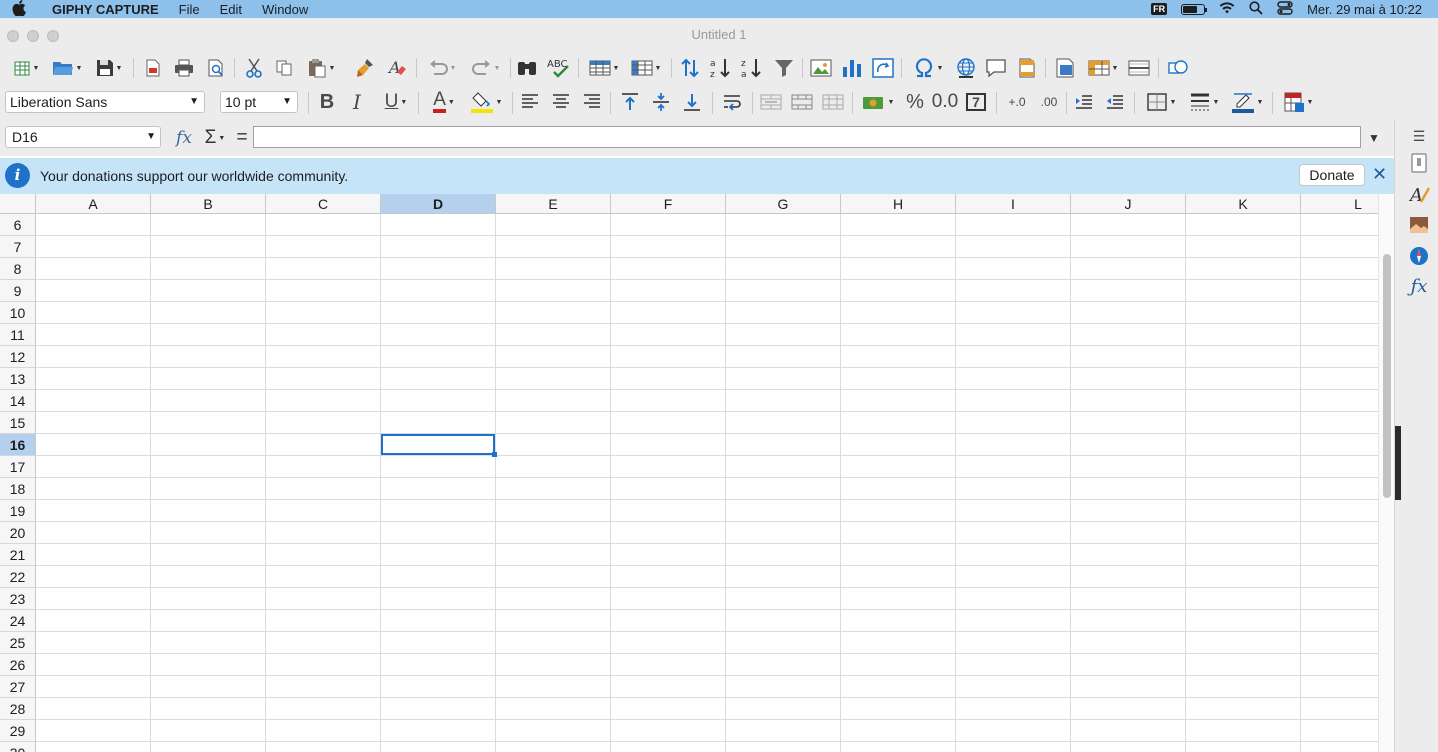 Image resolution: width=1438 pixels, height=752 pixels. What do you see at coordinates (945, 102) in the screenshot?
I see `number-format-button: 0.0` at bounding box center [945, 102].